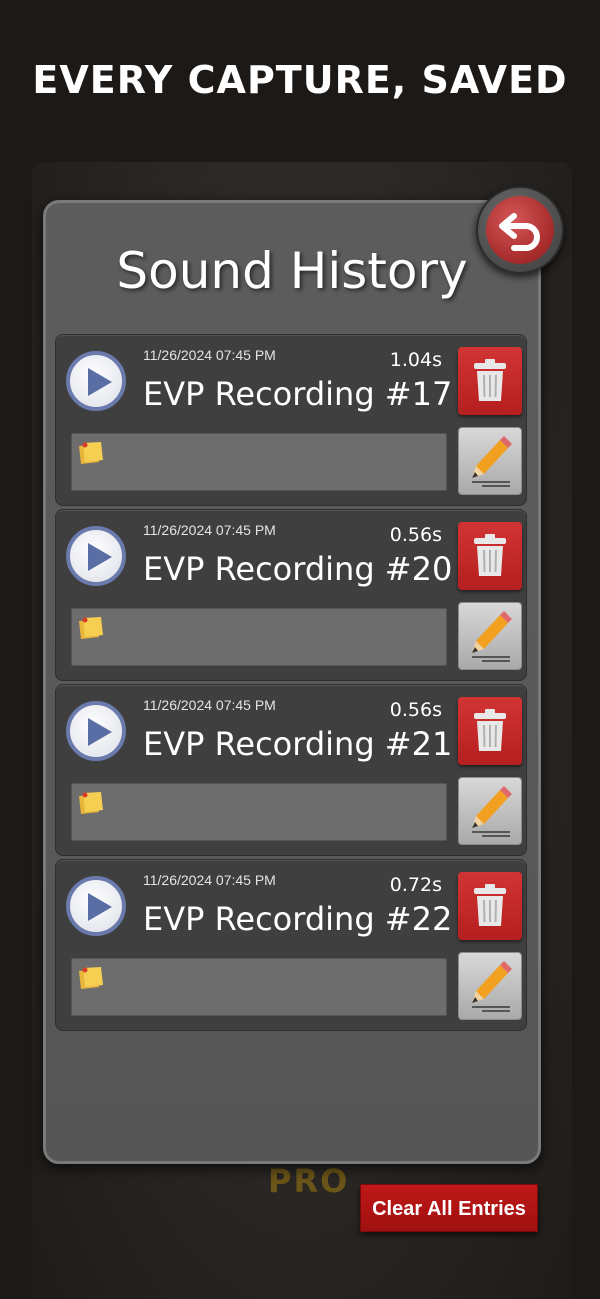  I want to click on recording-duration: 1.04s, so click(415, 360).